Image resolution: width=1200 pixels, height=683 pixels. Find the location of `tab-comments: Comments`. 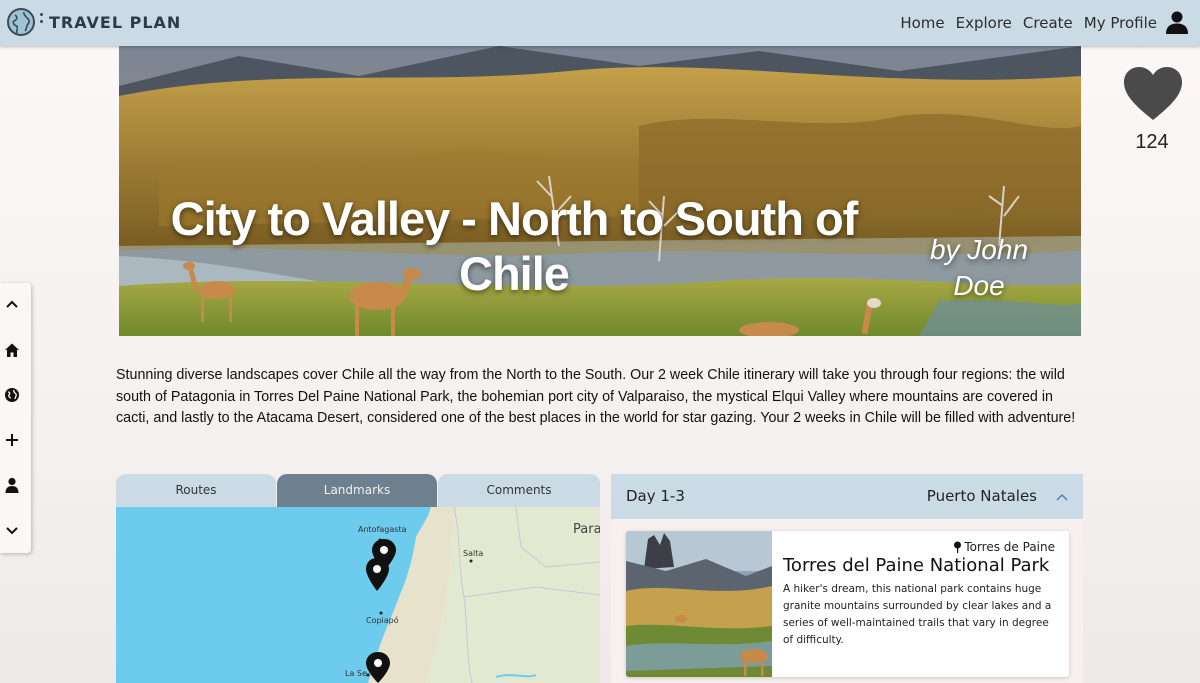

tab-comments: Comments is located at coordinates (519, 490).